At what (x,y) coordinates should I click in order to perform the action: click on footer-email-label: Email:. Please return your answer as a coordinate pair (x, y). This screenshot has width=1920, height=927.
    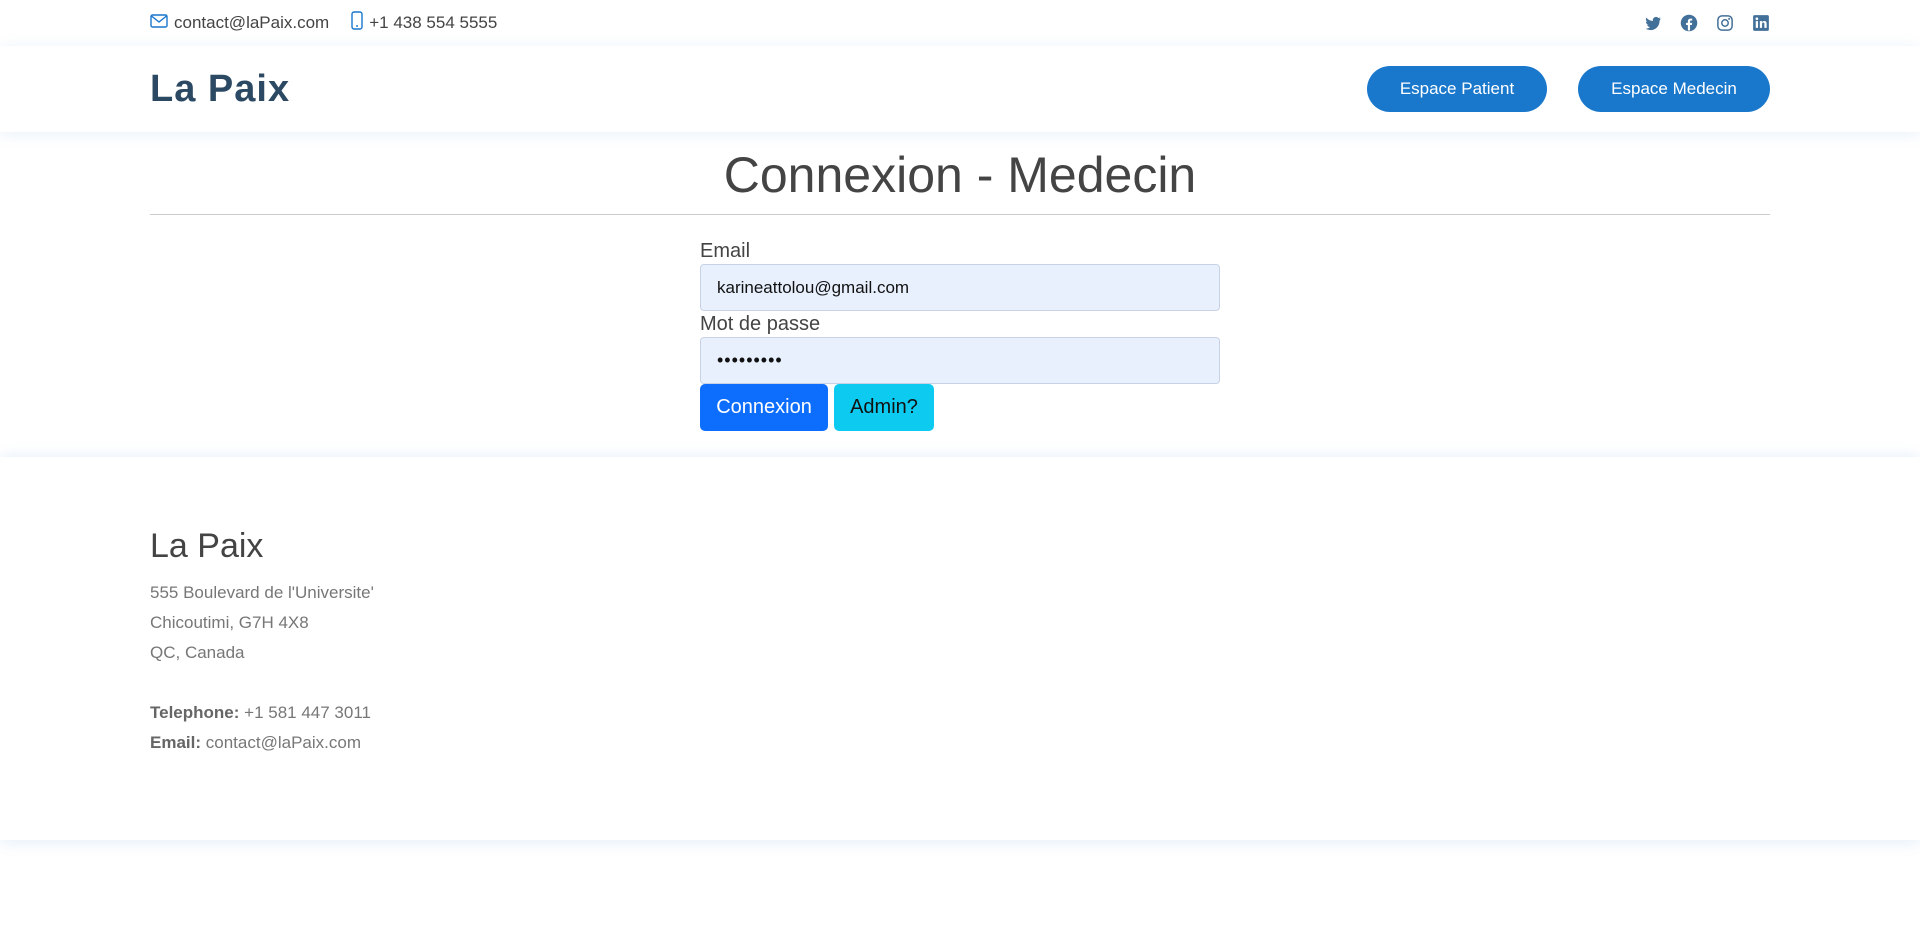
    Looking at the image, I should click on (176, 742).